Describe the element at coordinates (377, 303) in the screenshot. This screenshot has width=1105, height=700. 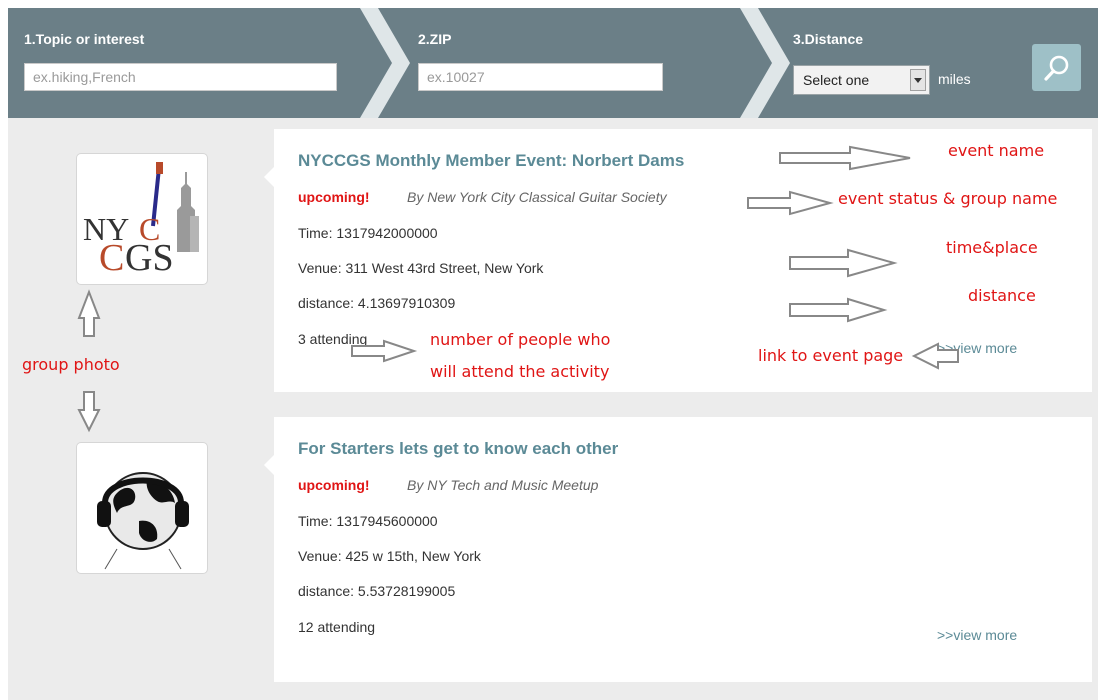
I see `event-distance: distance: 4.13697910309` at that location.